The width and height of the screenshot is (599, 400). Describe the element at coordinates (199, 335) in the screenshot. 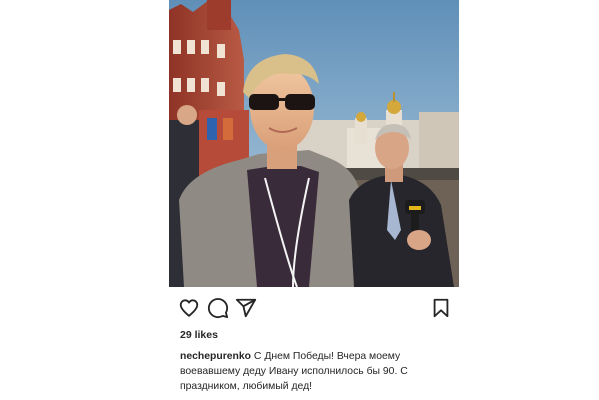

I see `likes-count: 29 likes` at that location.